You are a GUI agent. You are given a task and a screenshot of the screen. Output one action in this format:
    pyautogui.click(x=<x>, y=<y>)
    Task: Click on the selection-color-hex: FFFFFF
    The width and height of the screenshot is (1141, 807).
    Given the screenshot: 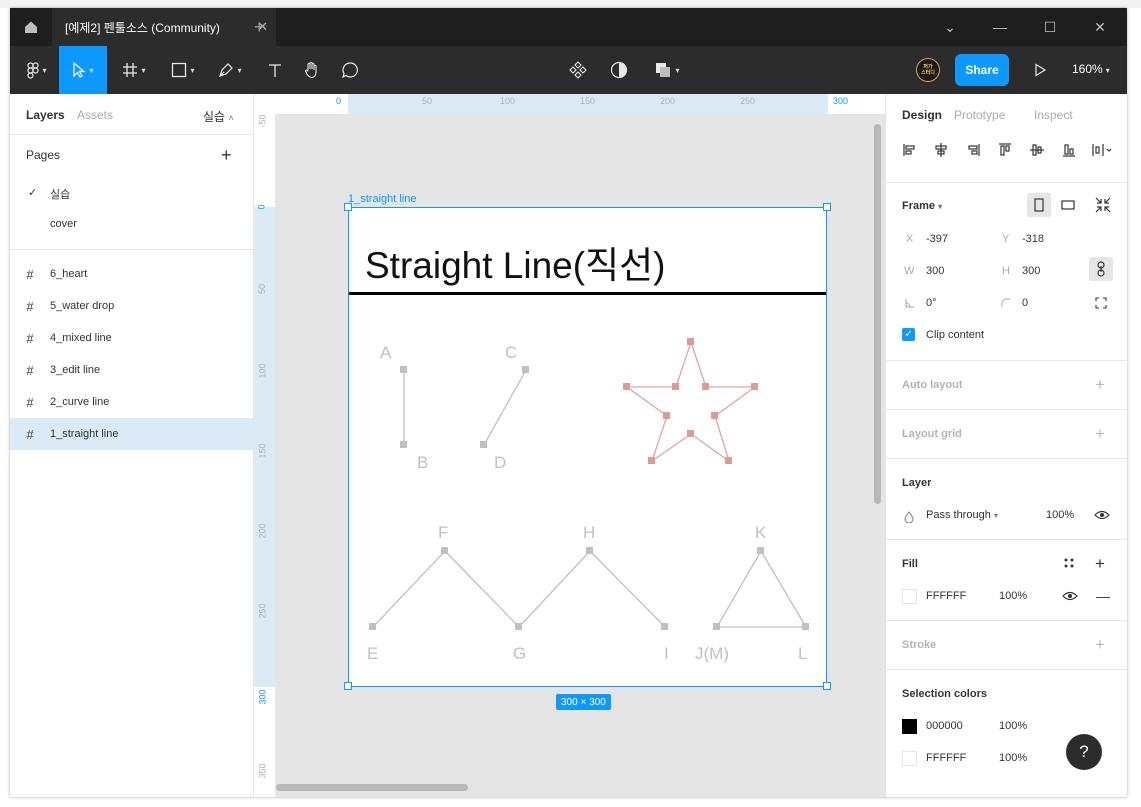 What is the action you would take?
    pyautogui.click(x=946, y=758)
    